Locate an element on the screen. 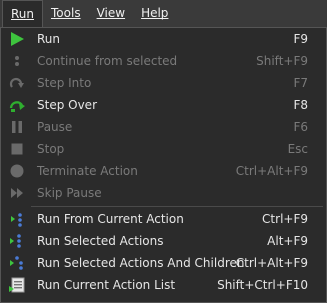 Image resolution: width=327 pixels, height=303 pixels. menu-item-shortcut: F7 is located at coordinates (300, 83).